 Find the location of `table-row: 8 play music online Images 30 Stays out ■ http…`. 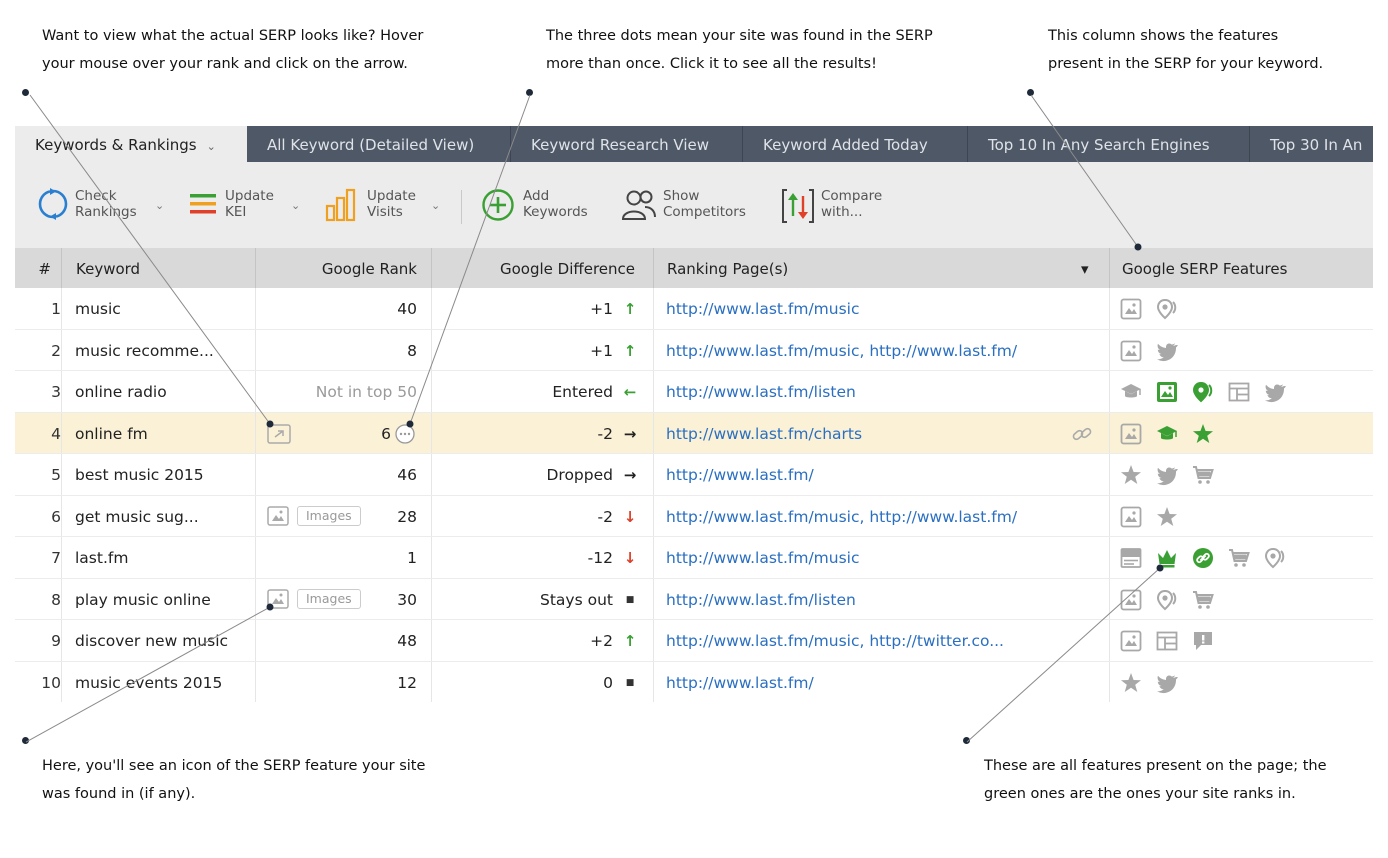

table-row: 8 play music online Images 30 Stays out ■ http… is located at coordinates (694, 599).